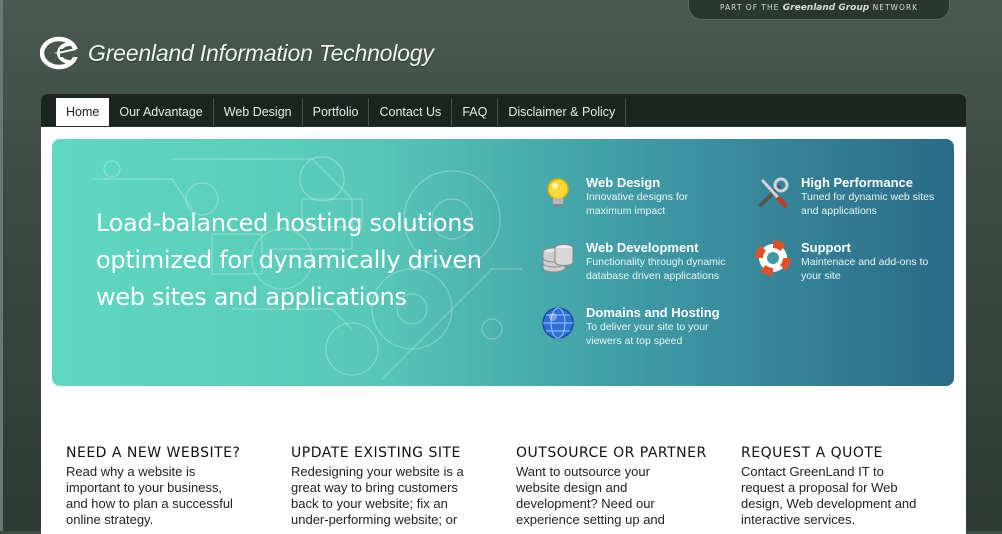  Describe the element at coordinates (895, 7) in the screenshot. I see `network-suffix: NETWORK` at that location.